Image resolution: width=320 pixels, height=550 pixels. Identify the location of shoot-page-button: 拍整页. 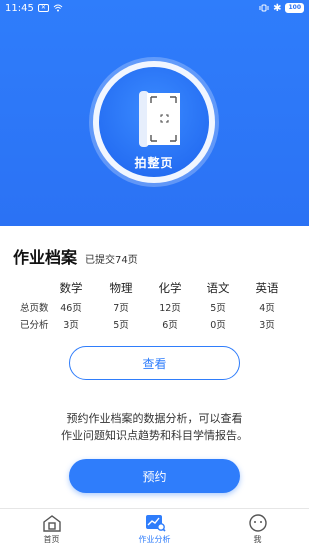
(154, 122).